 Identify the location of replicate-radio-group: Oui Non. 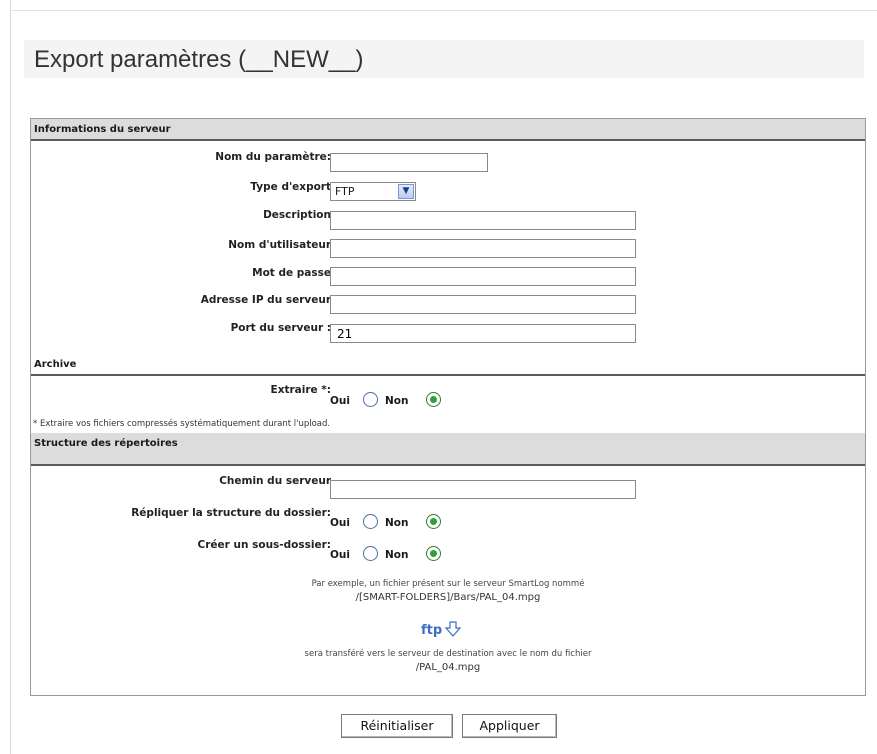
(395, 524).